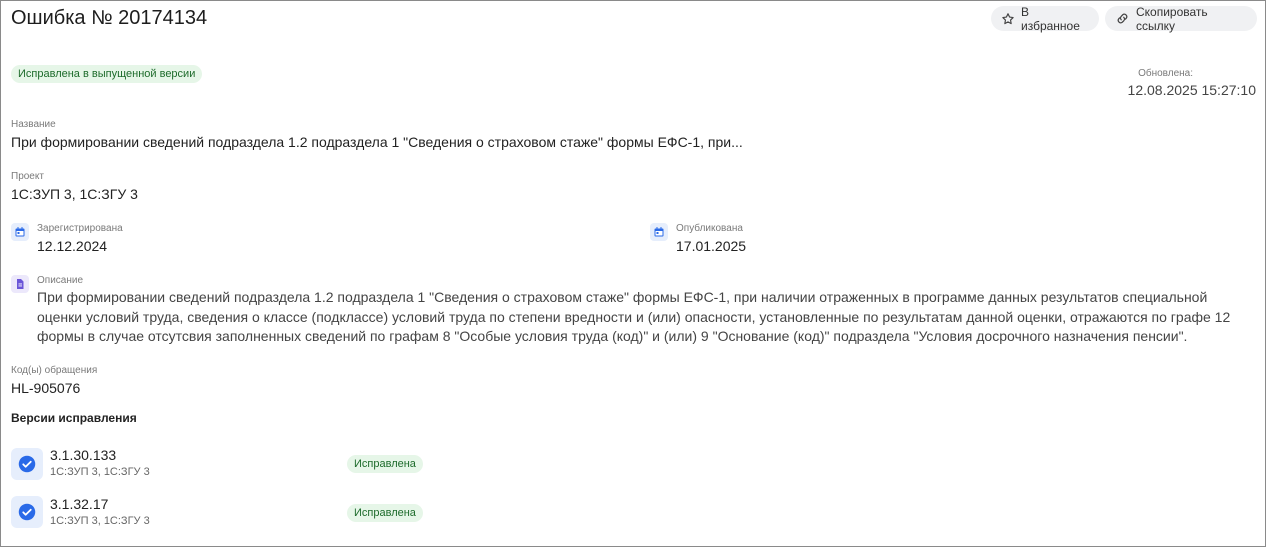  I want to click on registered-label: Зарегистрирована, so click(80, 228).